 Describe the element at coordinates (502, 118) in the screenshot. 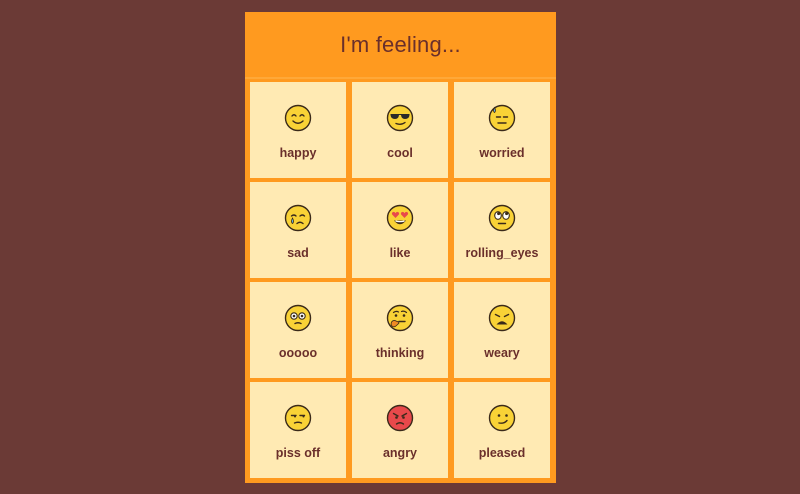

I see `sweat-face-icon` at that location.